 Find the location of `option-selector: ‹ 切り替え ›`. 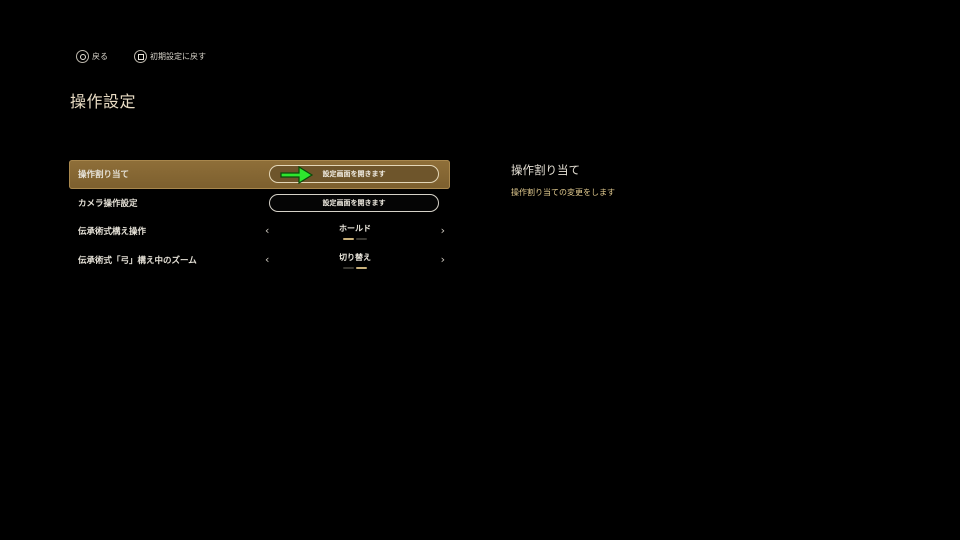

option-selector: ‹ 切り替え › is located at coordinates (355, 260).